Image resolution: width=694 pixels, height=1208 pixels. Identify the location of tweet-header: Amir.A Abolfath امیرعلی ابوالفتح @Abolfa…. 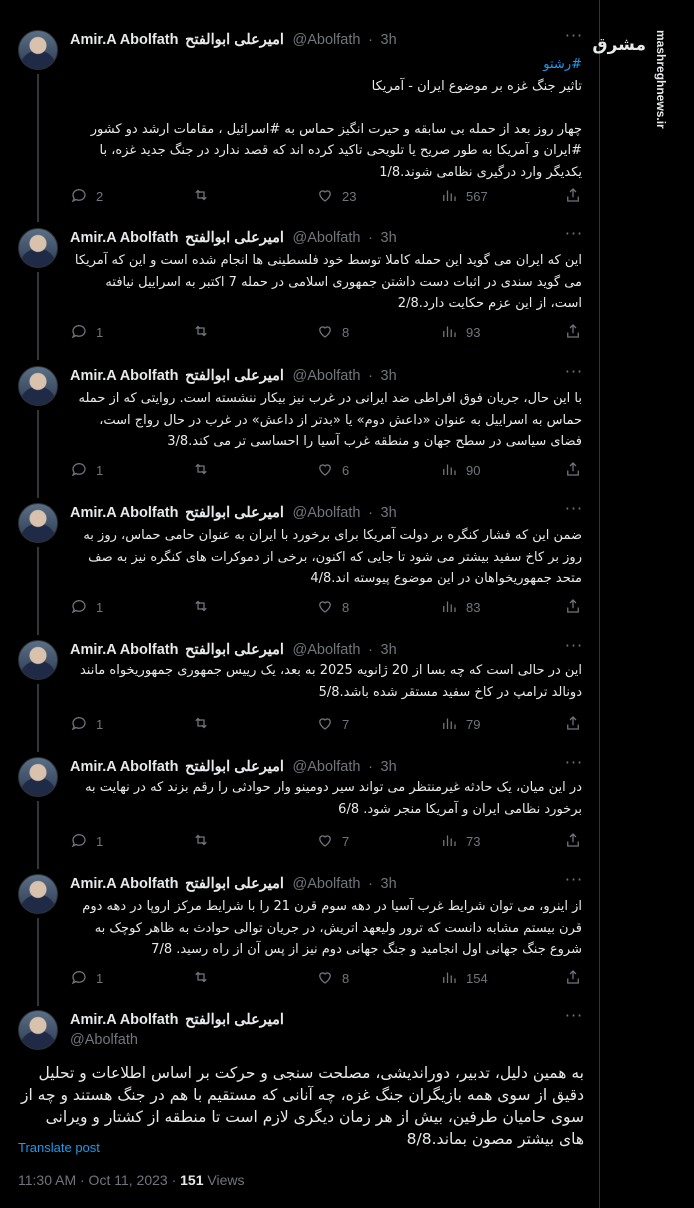
(330, 238).